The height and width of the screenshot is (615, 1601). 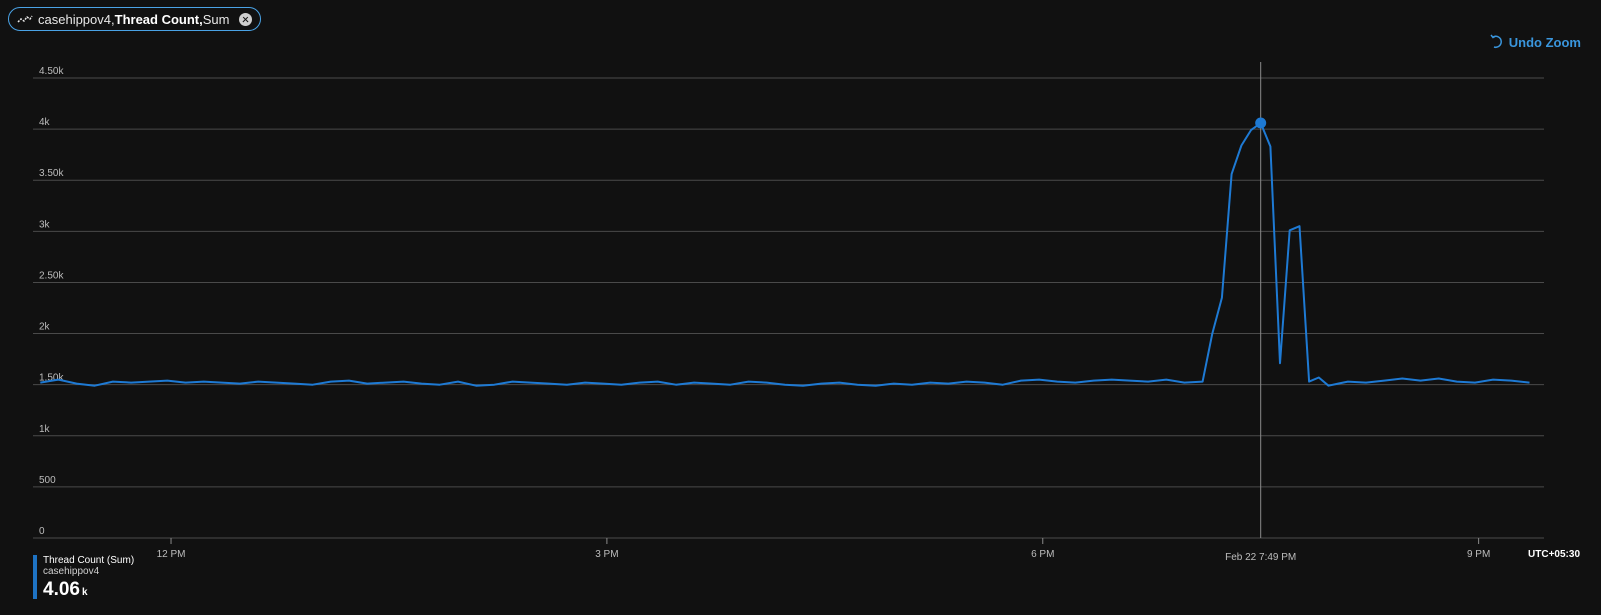 What do you see at coordinates (84, 592) in the screenshot?
I see `legend-value-unit: k` at bounding box center [84, 592].